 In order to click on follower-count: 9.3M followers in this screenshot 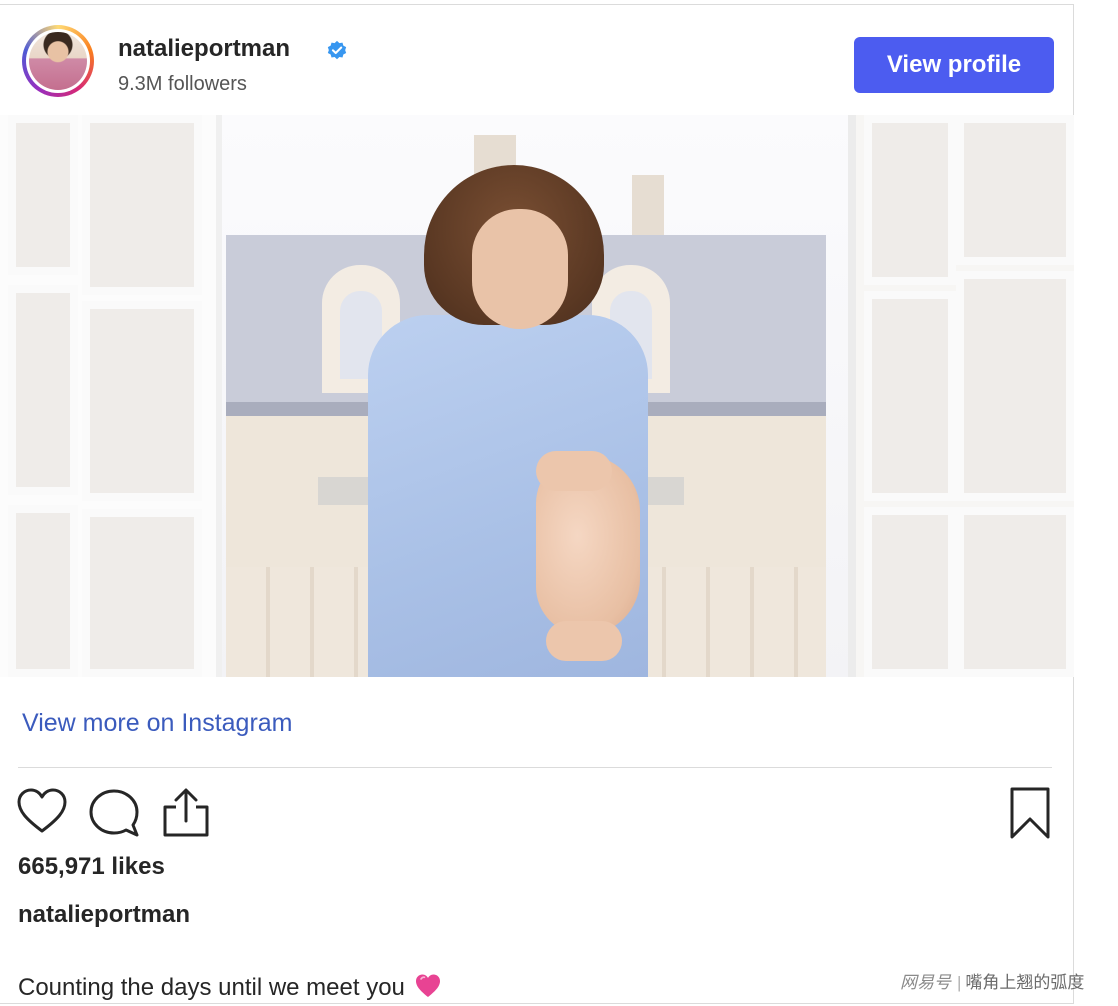, I will do `click(182, 84)`.